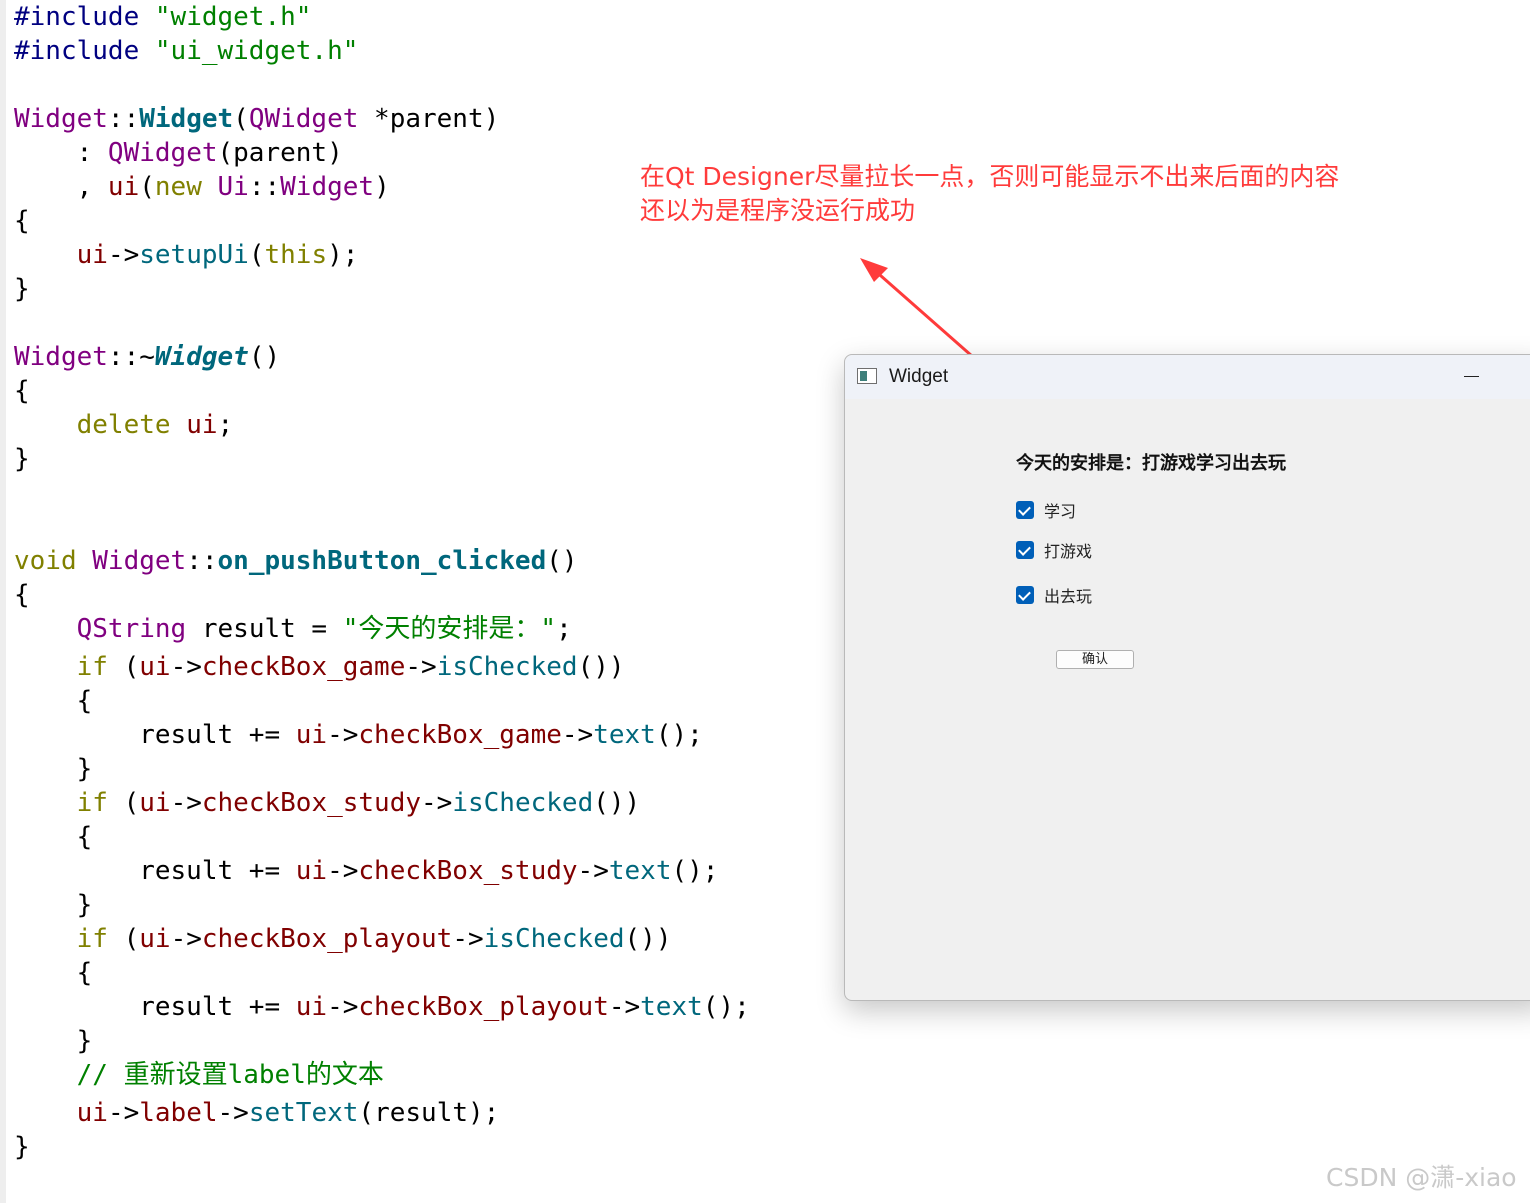 This screenshot has width=1530, height=1203. I want to click on code-token: "widget.h", so click(233, 17).